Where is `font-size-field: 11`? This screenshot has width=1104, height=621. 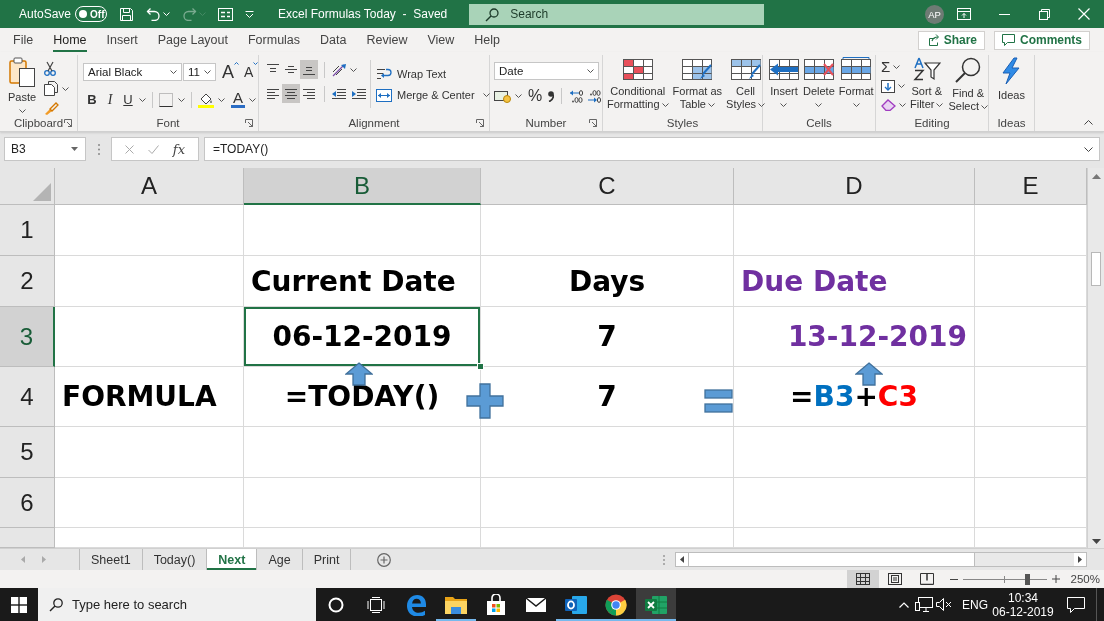
font-size-field: 11 is located at coordinates (199, 72).